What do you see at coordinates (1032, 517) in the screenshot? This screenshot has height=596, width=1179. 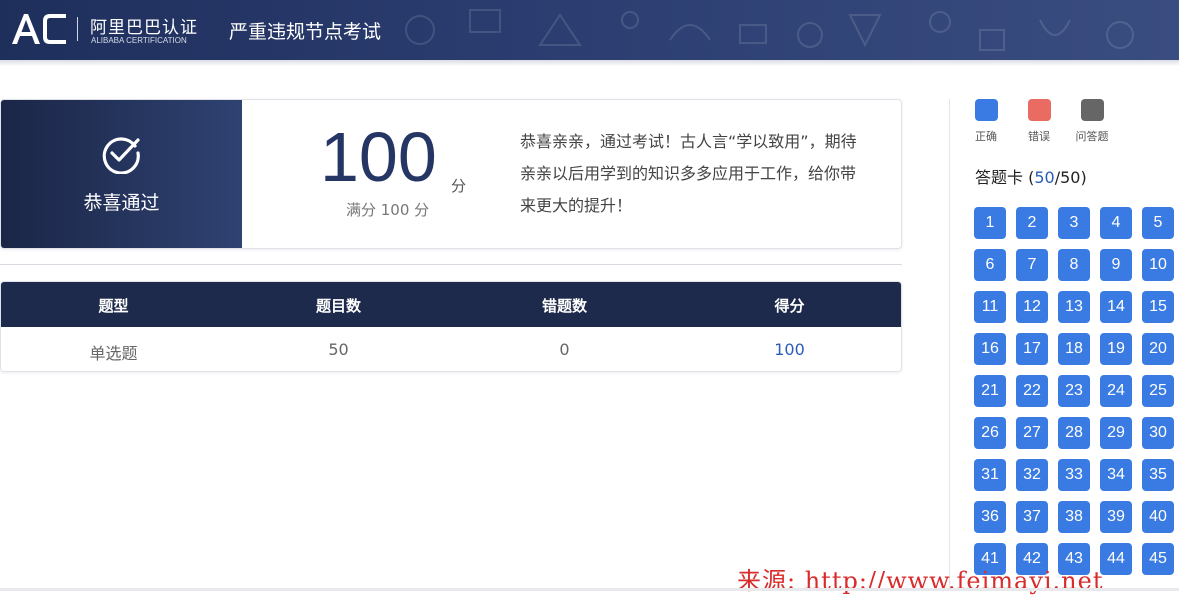 I see `question-button-37: 37` at bounding box center [1032, 517].